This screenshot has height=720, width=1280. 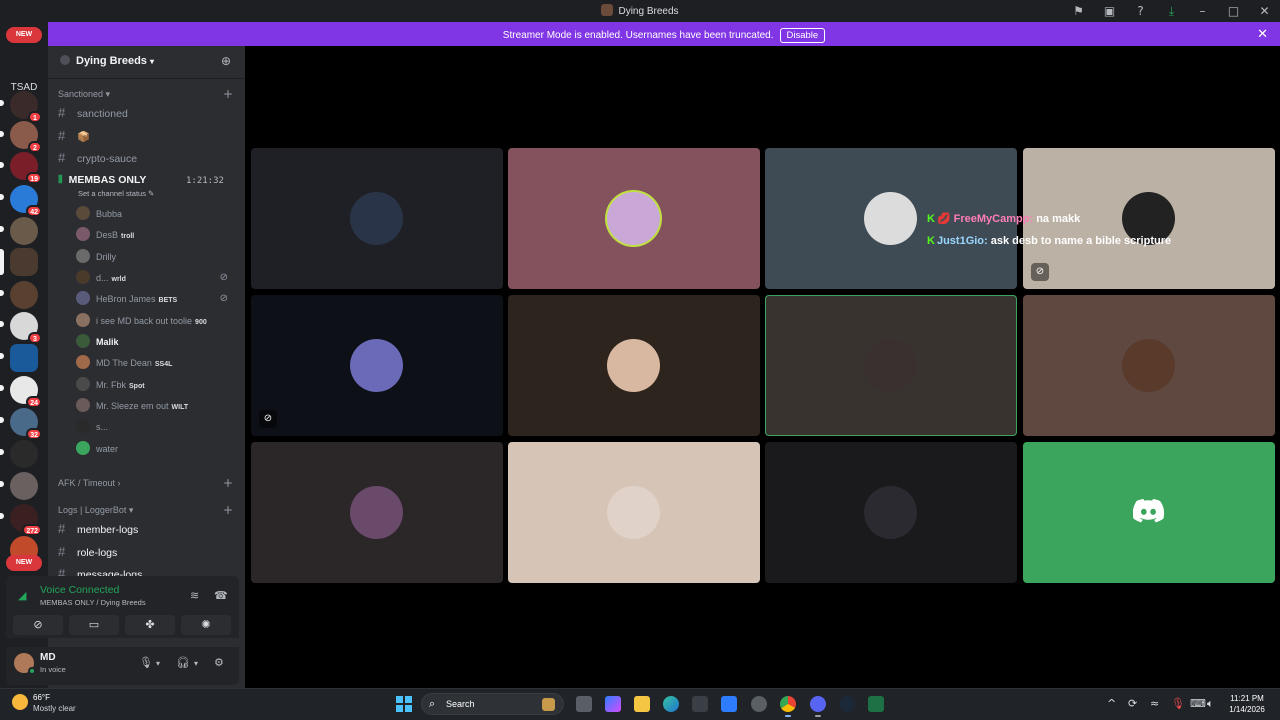 What do you see at coordinates (20, 702) in the screenshot?
I see `weather-icon` at bounding box center [20, 702].